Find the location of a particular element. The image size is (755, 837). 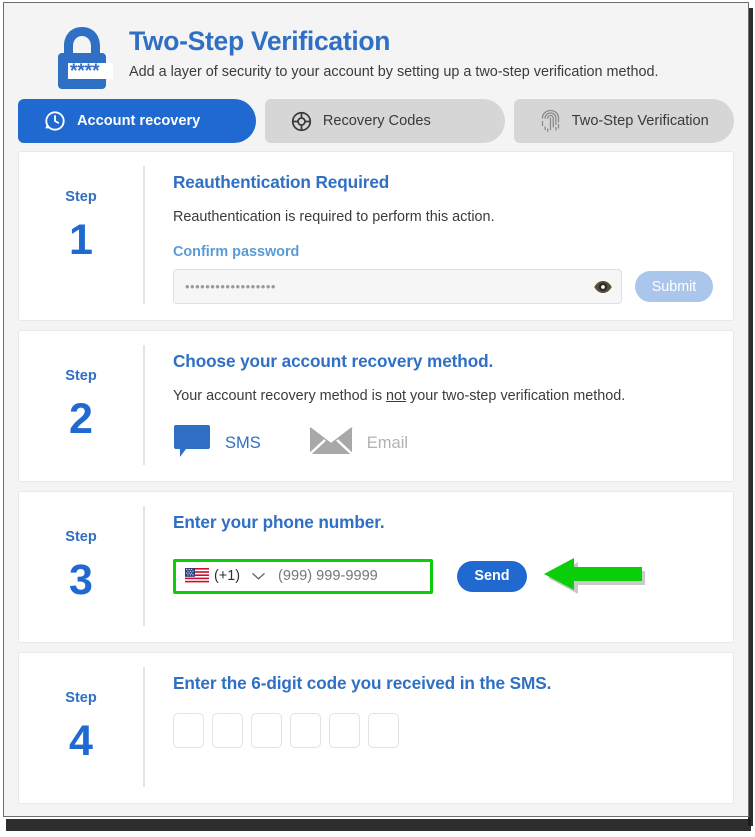

step-number: 3 is located at coordinates (81, 579).